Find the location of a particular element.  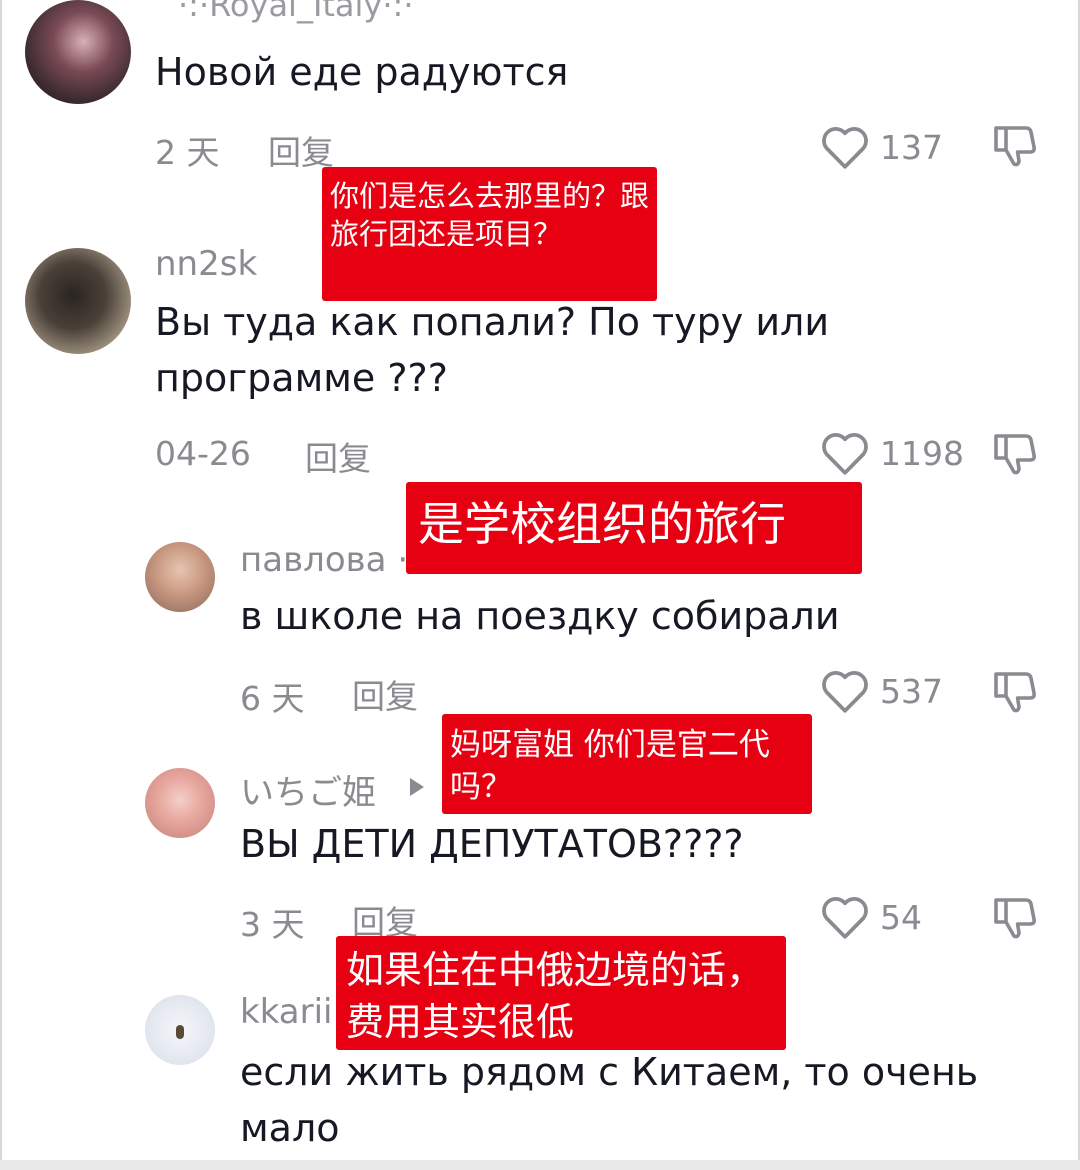

bottom-divider is located at coordinates (540, 1165).